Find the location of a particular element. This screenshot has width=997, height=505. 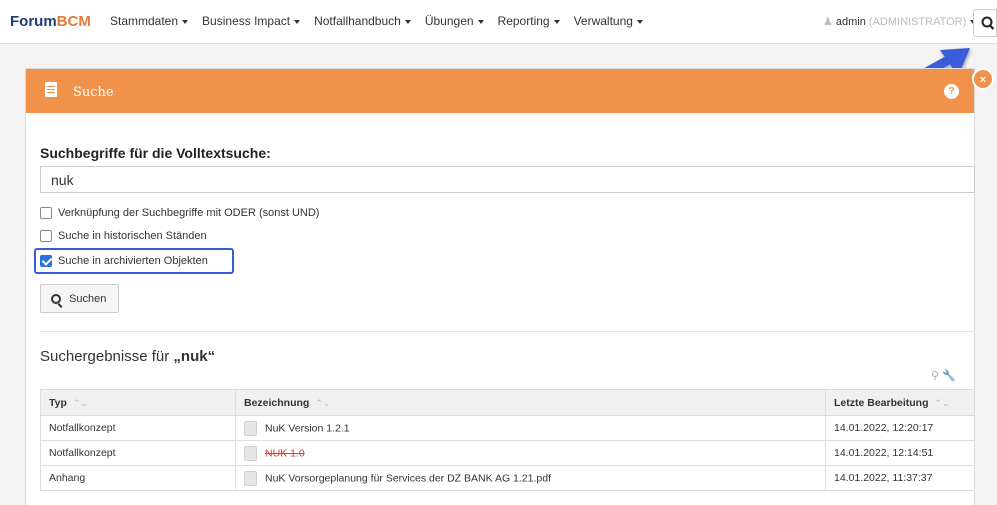

user-role: (ADMINISTRATOR) is located at coordinates (917, 22).